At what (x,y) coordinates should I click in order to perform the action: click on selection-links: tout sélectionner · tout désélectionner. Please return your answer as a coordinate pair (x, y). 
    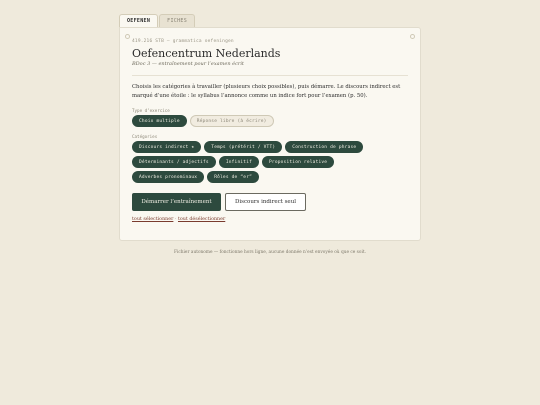
    Looking at the image, I should click on (270, 219).